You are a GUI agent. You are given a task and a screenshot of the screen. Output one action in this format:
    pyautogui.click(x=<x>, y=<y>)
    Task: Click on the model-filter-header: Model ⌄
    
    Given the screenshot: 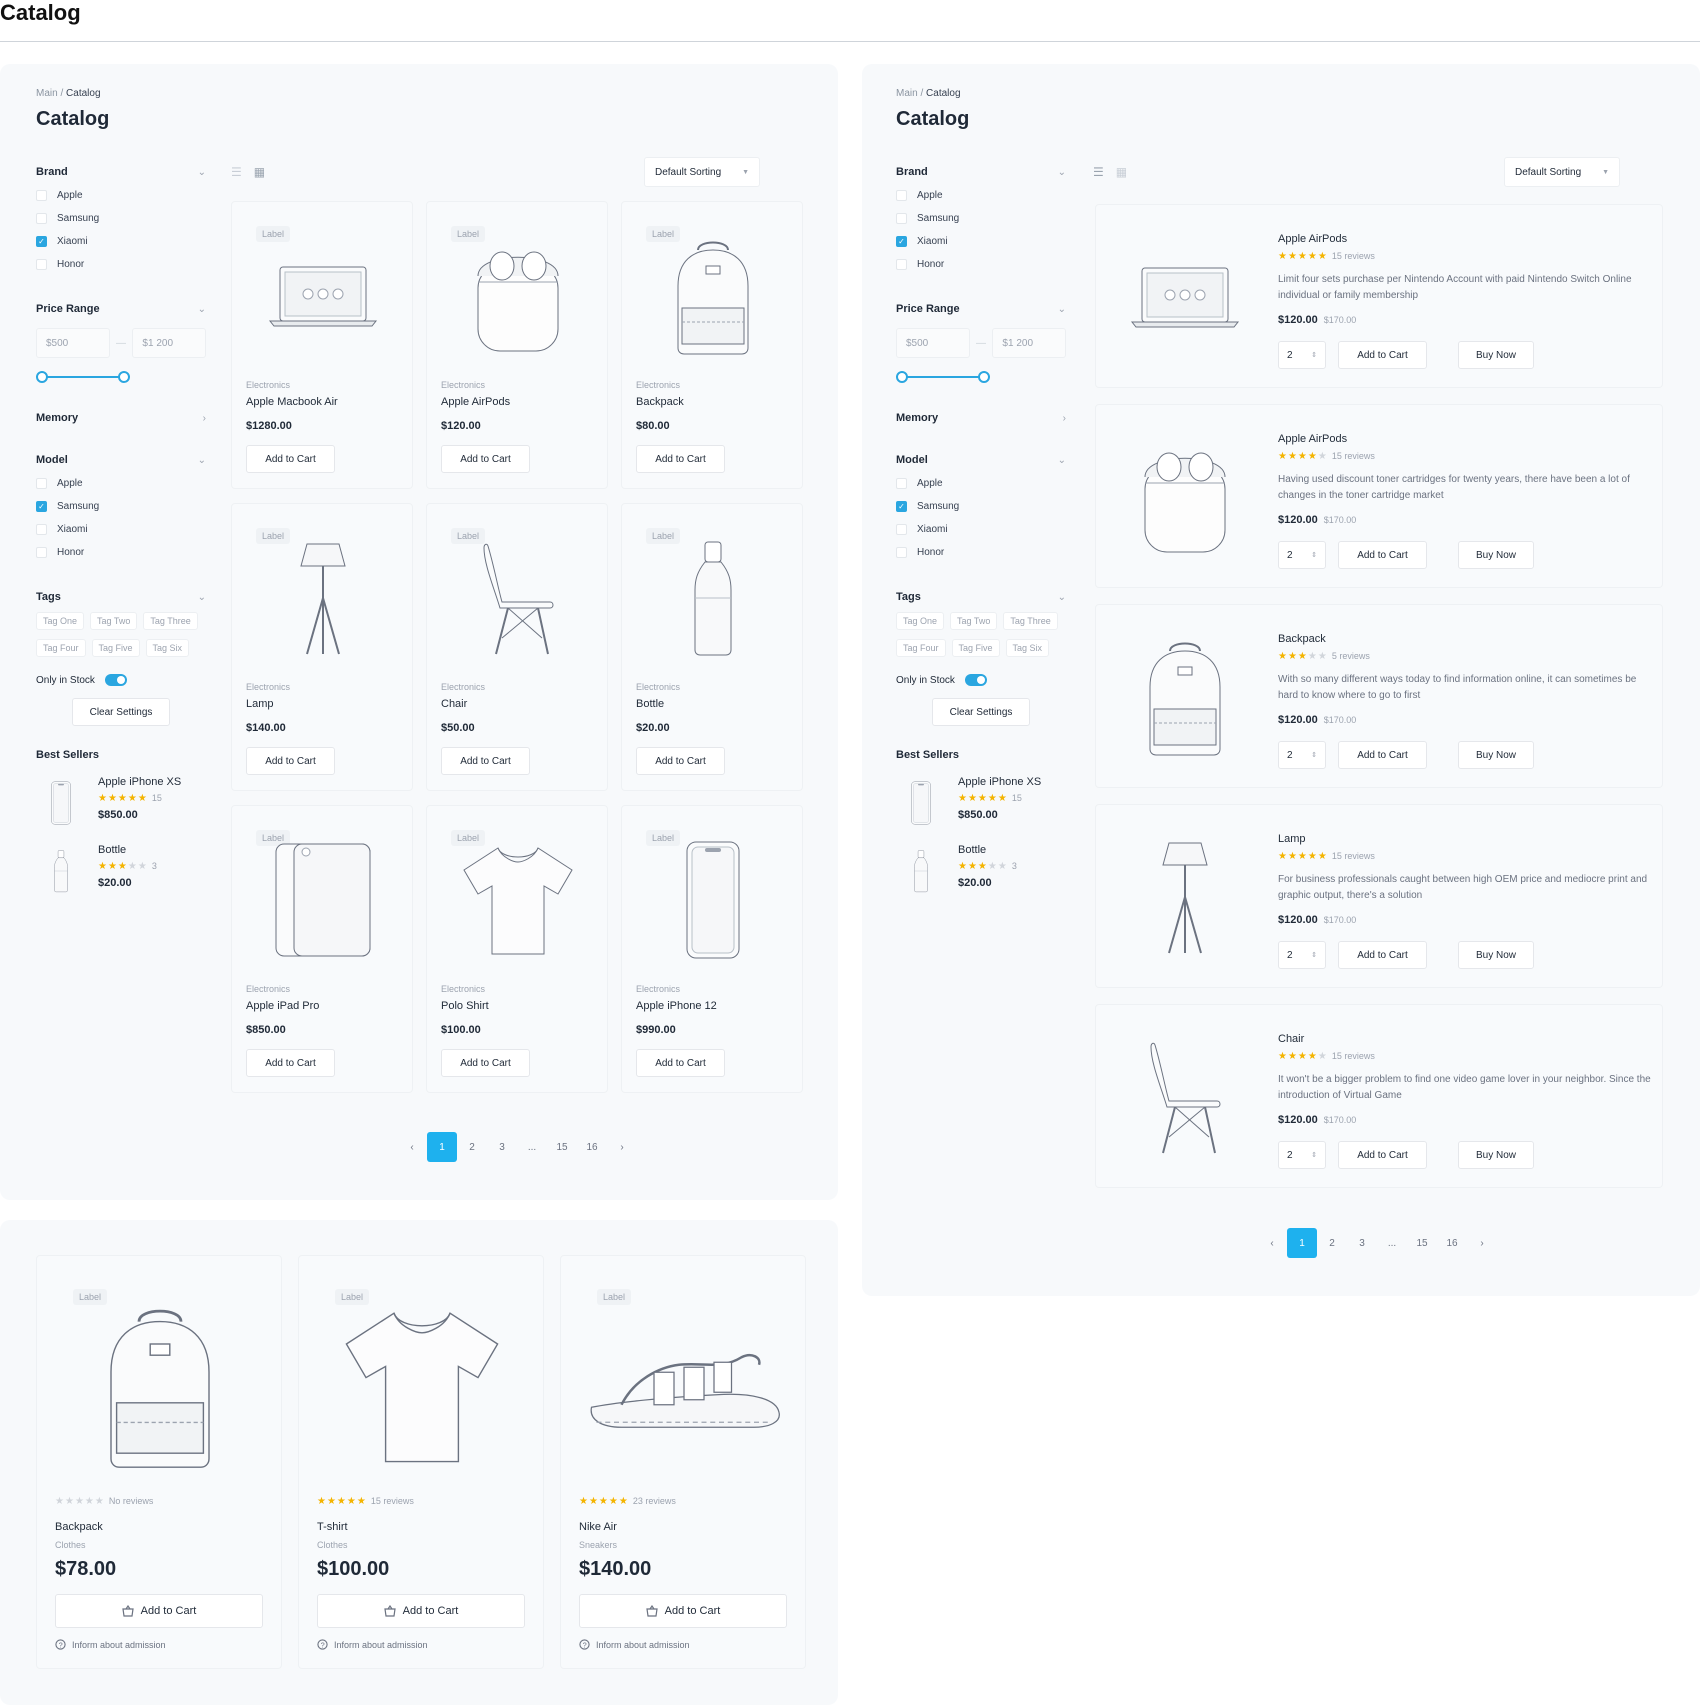 What is the action you would take?
    pyautogui.click(x=121, y=460)
    